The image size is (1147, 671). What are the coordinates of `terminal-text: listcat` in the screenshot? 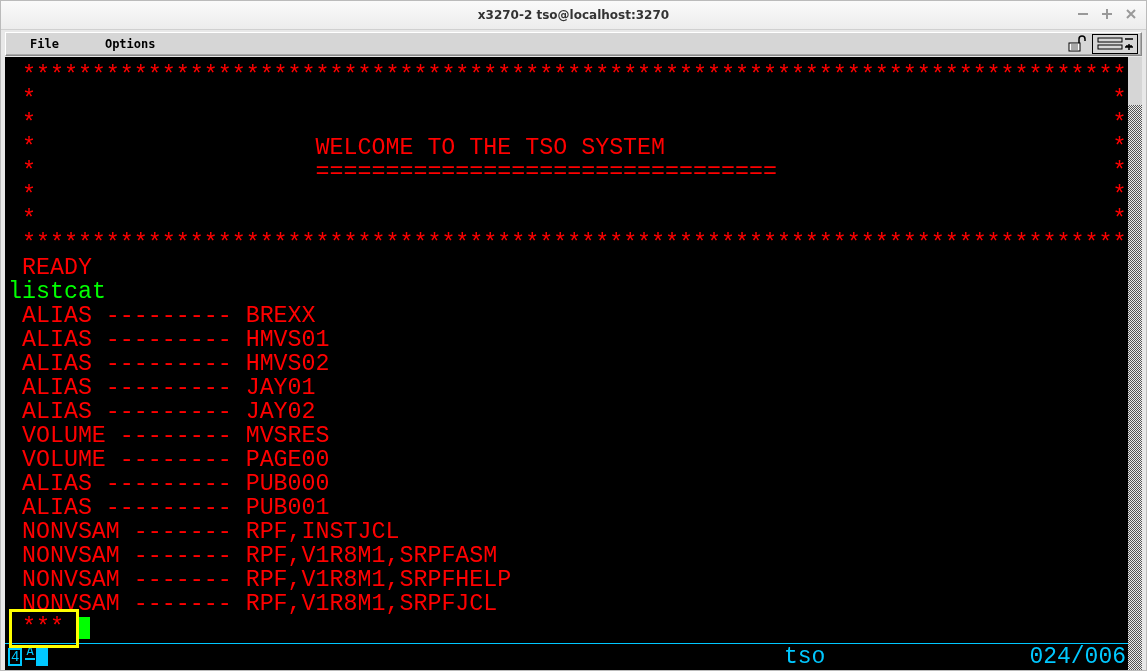 It's located at (57, 292).